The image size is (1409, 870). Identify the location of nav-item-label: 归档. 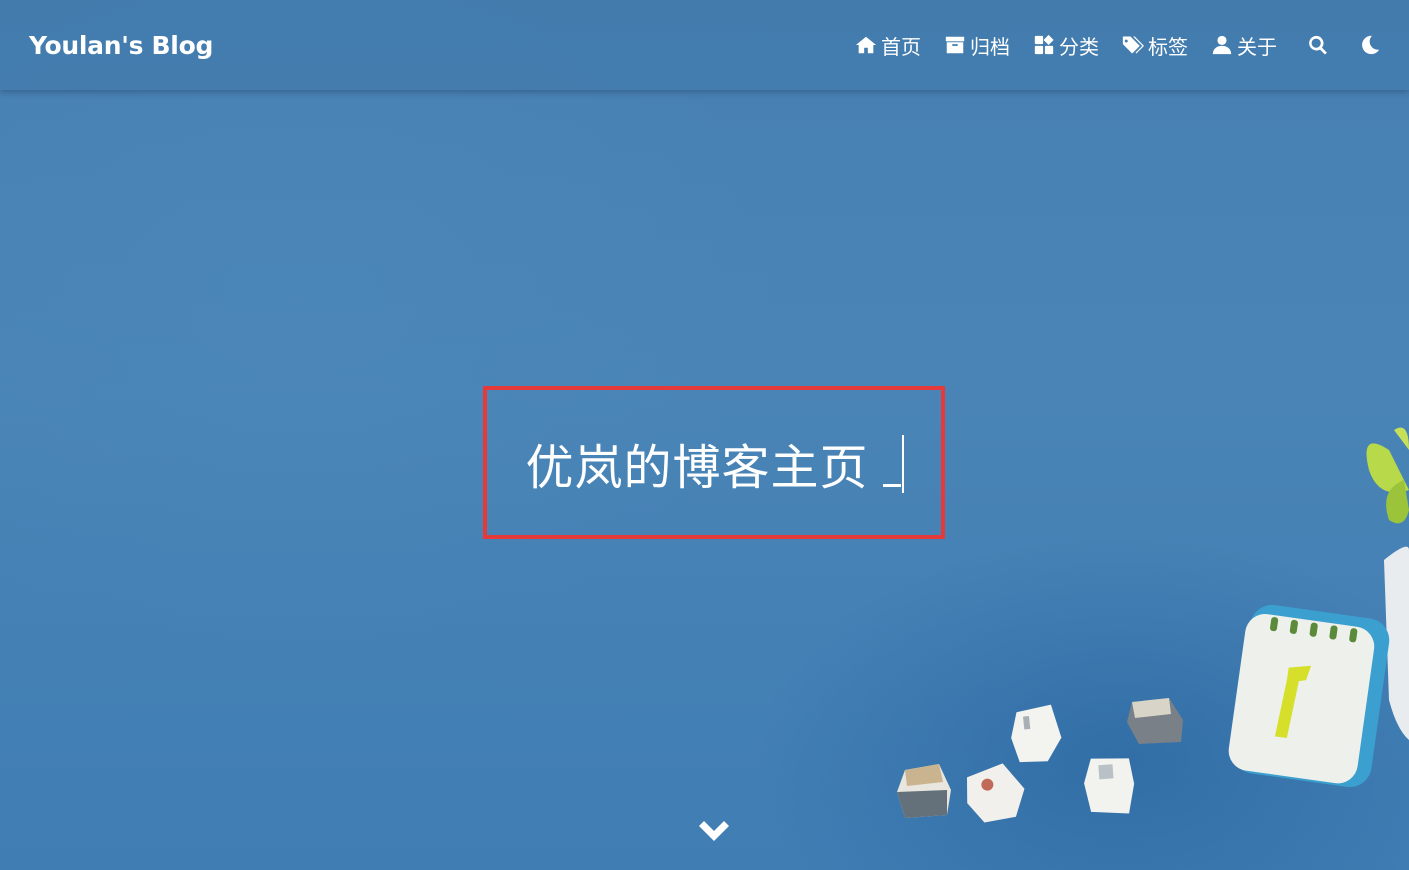
(990, 46).